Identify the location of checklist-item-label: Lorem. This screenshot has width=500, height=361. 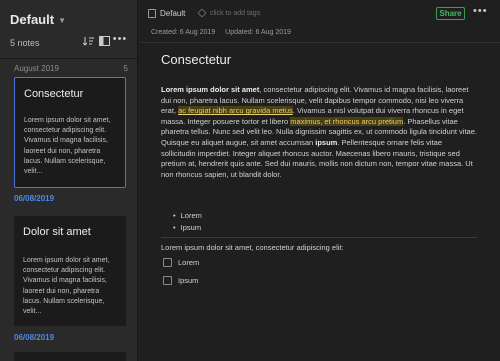
(189, 262).